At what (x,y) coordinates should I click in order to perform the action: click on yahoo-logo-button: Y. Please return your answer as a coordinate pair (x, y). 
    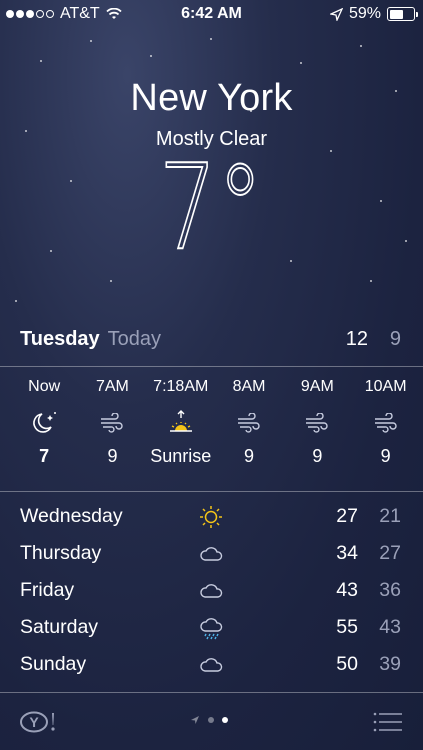
    Looking at the image, I should click on (39, 722).